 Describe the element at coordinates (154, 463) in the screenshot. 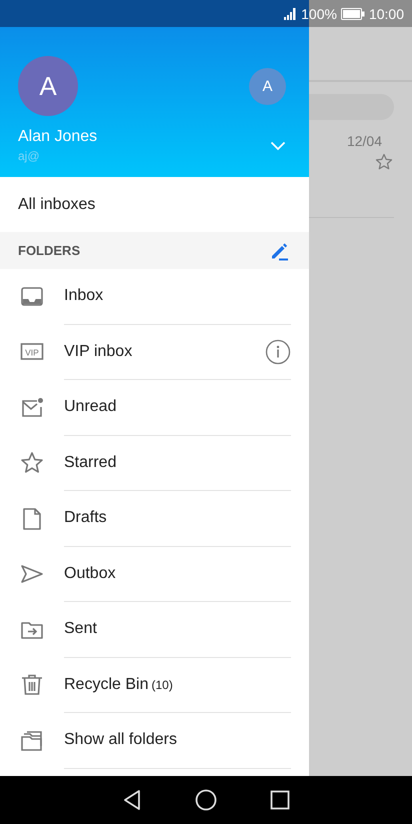

I see `folder-item: Starred` at that location.